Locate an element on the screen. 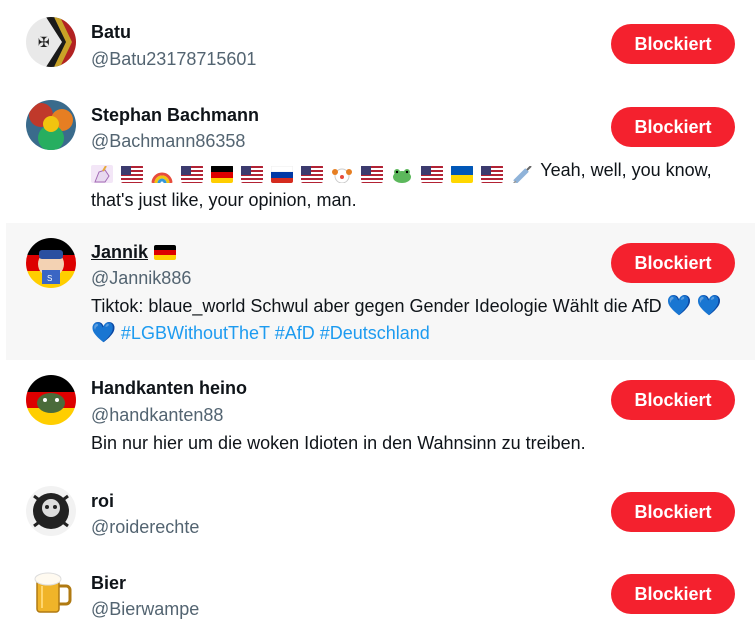  display-name: Stephan Bachmann is located at coordinates (175, 115).